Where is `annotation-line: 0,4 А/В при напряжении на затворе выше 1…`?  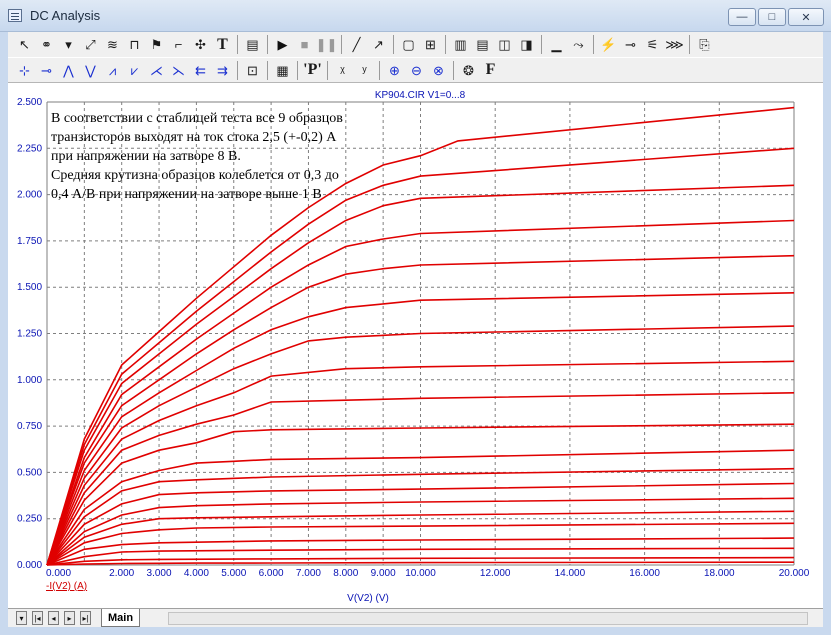 annotation-line: 0,4 А/В при напряжении на затворе выше 1… is located at coordinates (186, 194).